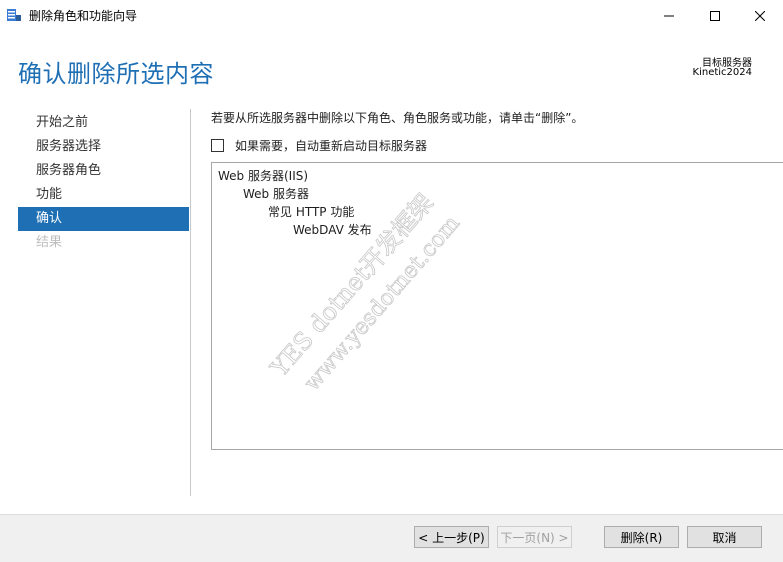 This screenshot has height=562, width=783. I want to click on restart-checkbox-label: 如果需要，自动重新启动目标服务器, so click(331, 145).